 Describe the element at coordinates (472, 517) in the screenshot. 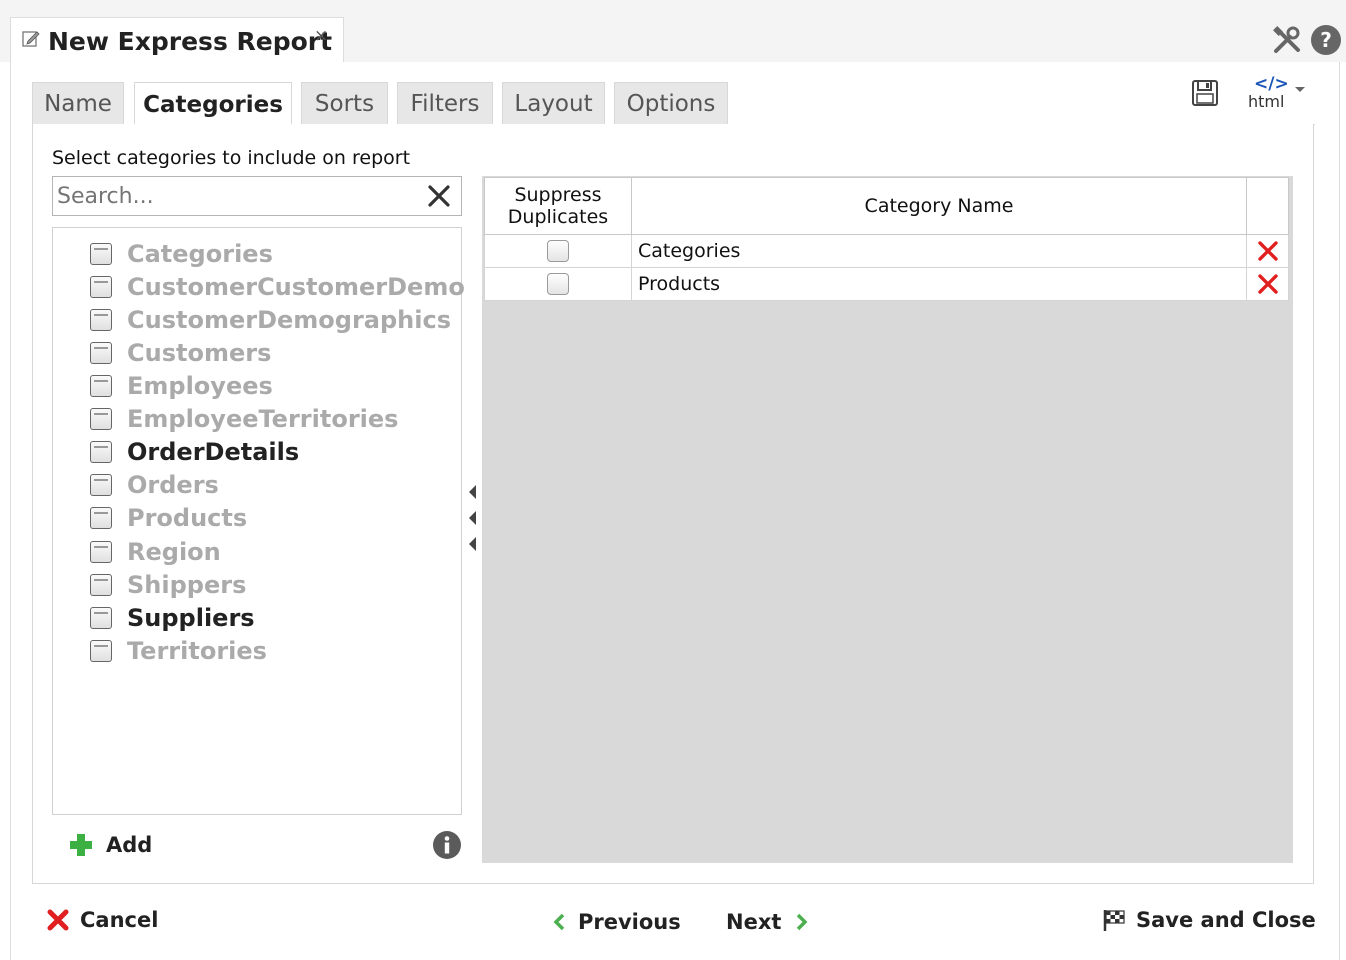

I see `collapse-panel-icon` at that location.